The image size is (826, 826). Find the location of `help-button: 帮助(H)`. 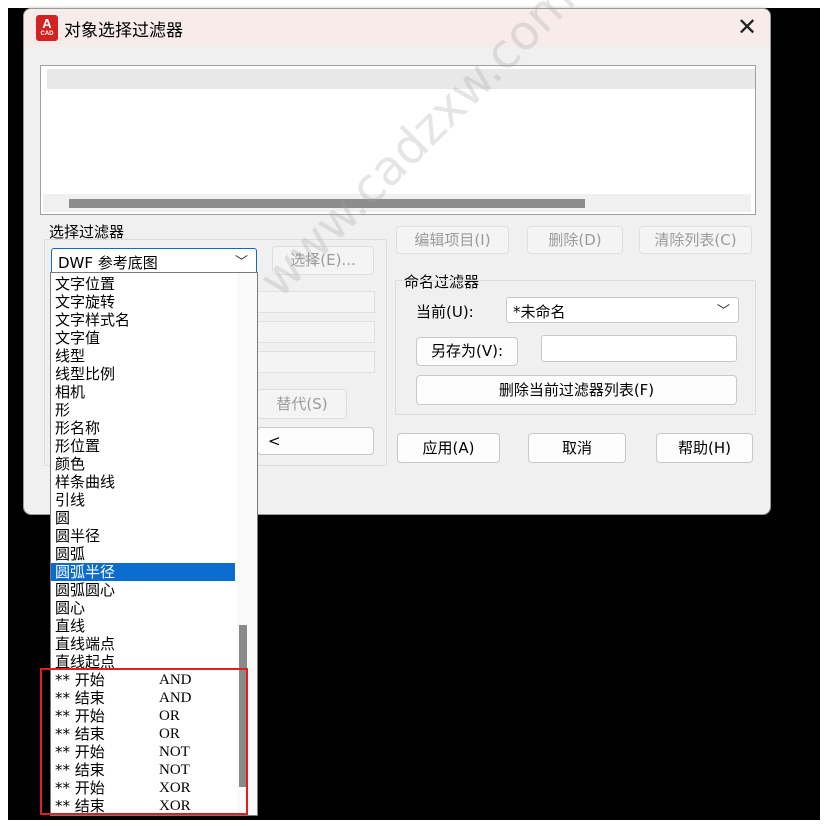

help-button: 帮助(H) is located at coordinates (704, 448).